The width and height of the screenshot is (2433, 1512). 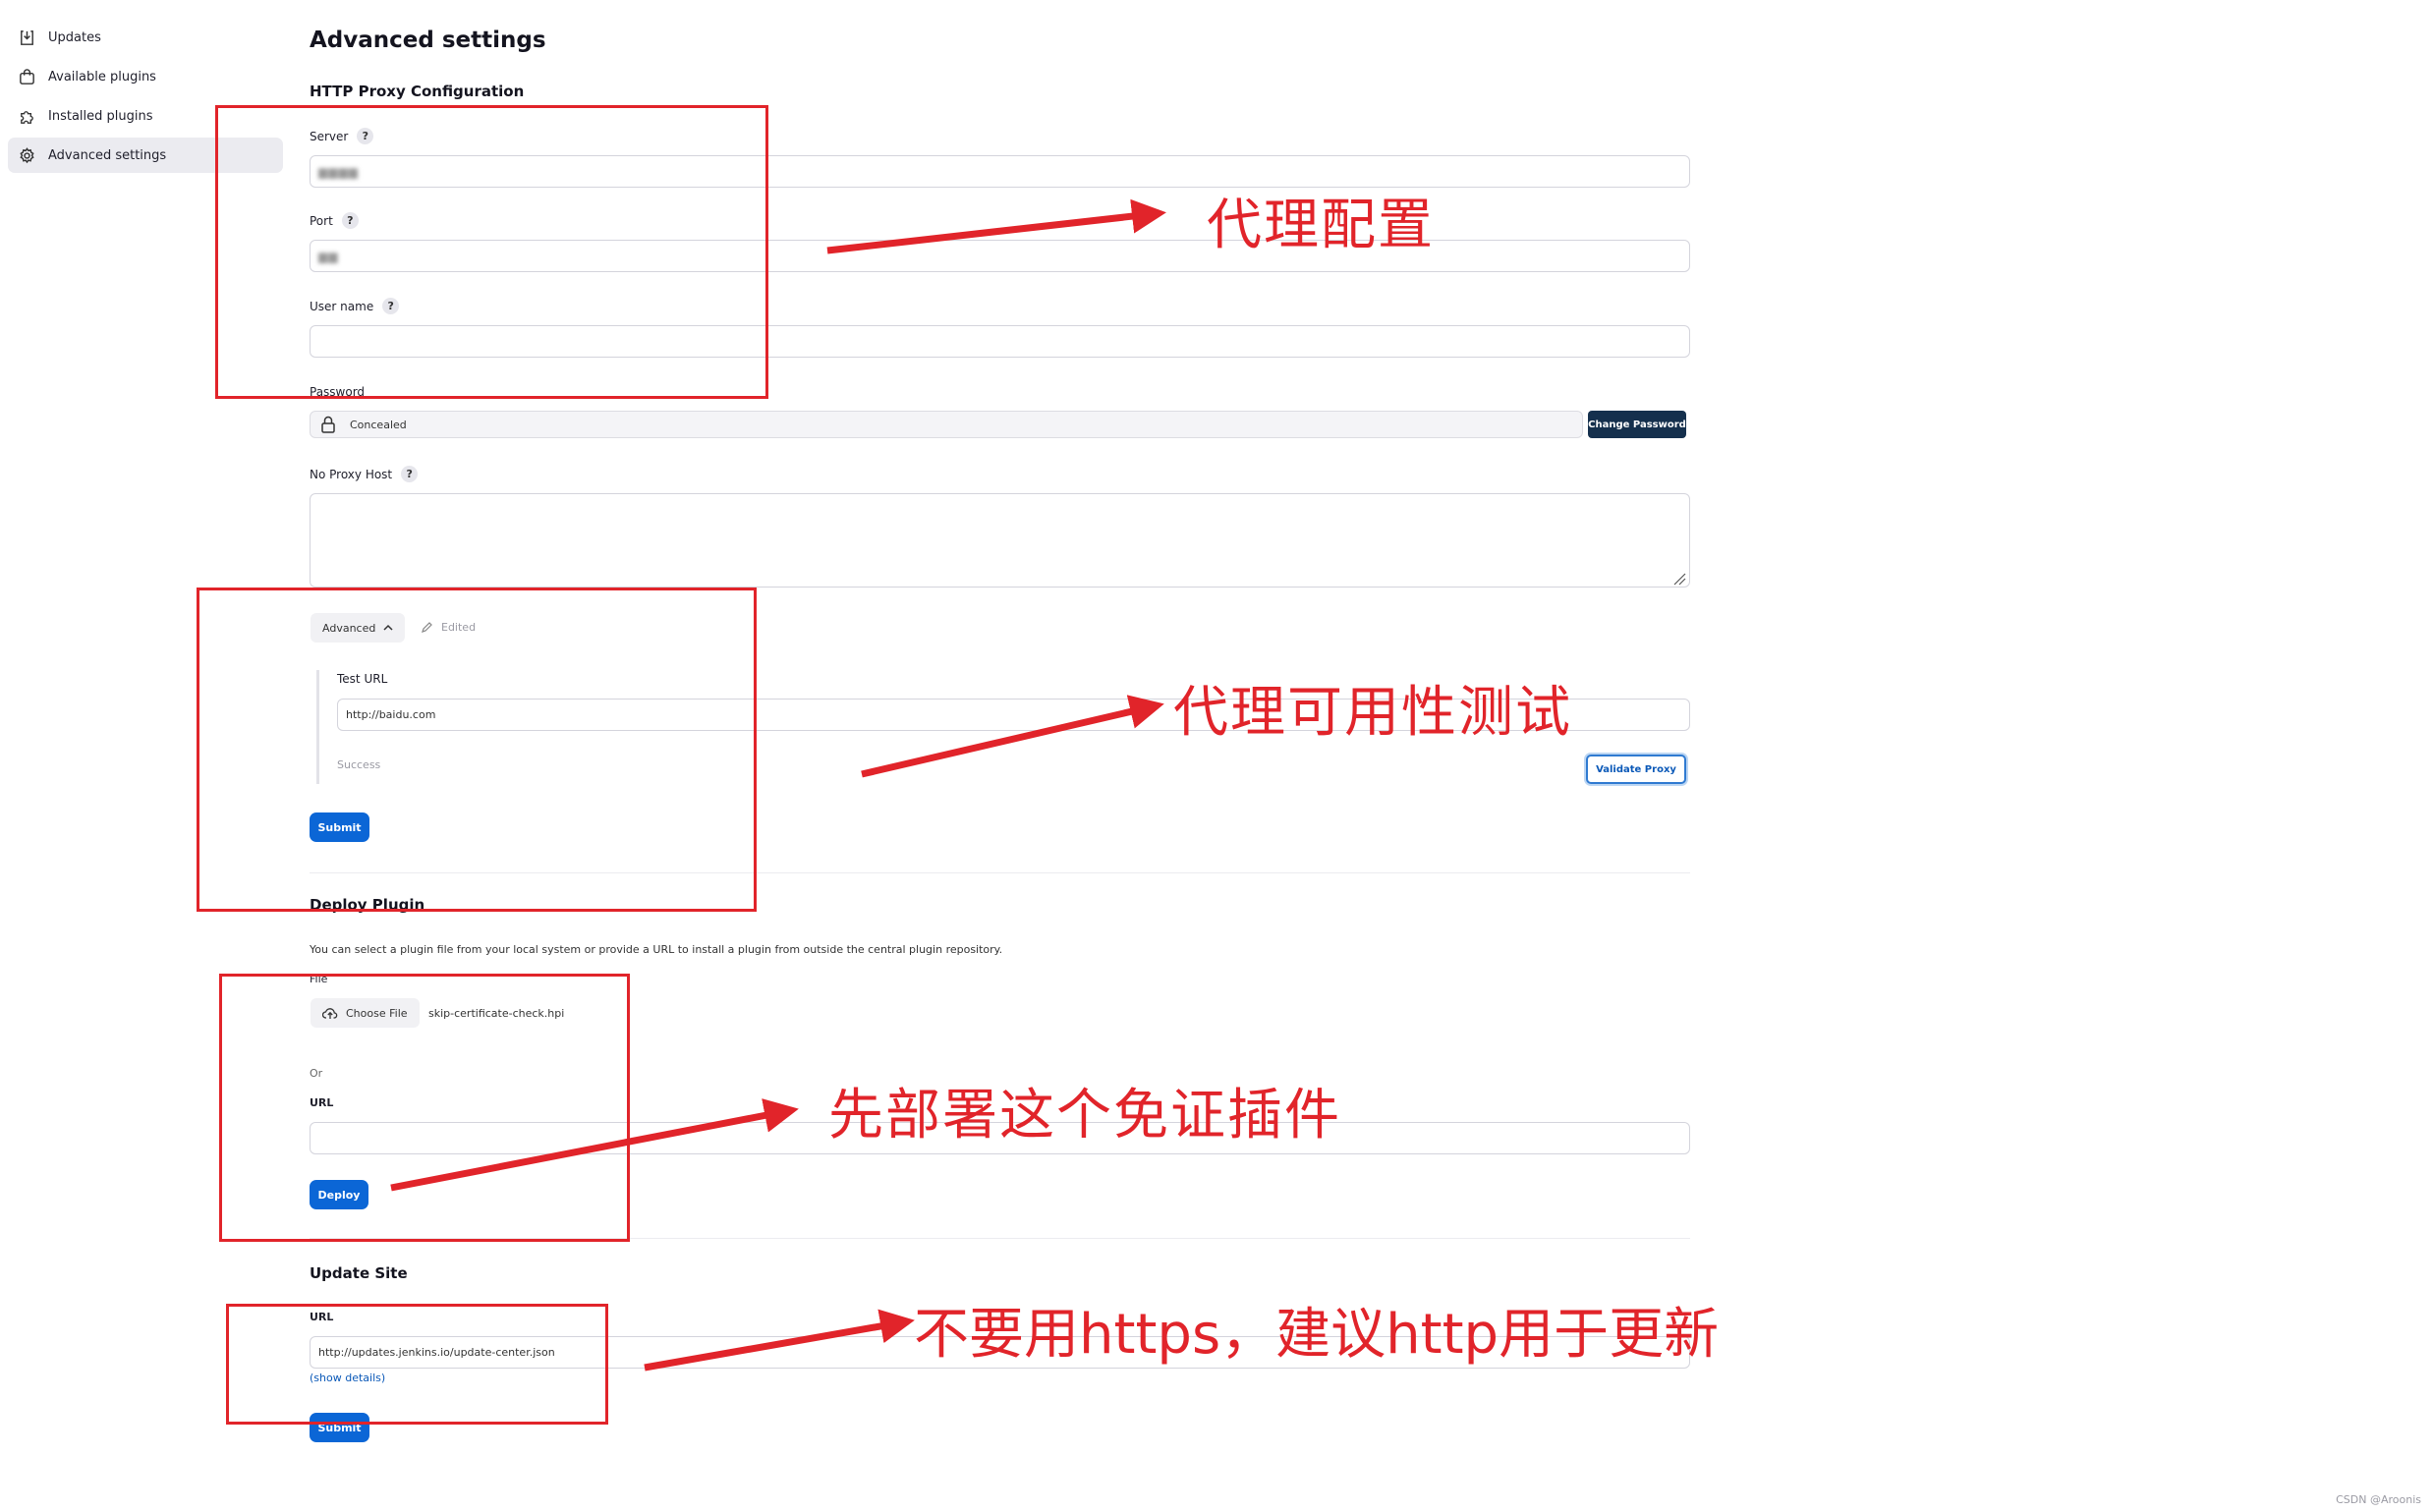 I want to click on annotation-text-proxy-test: 代理可用性测试, so click(x=1372, y=713).